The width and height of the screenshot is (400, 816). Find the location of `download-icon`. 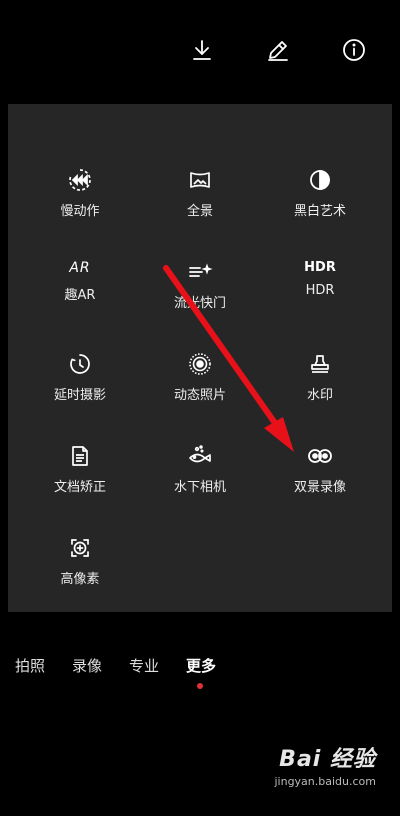

download-icon is located at coordinates (202, 50).